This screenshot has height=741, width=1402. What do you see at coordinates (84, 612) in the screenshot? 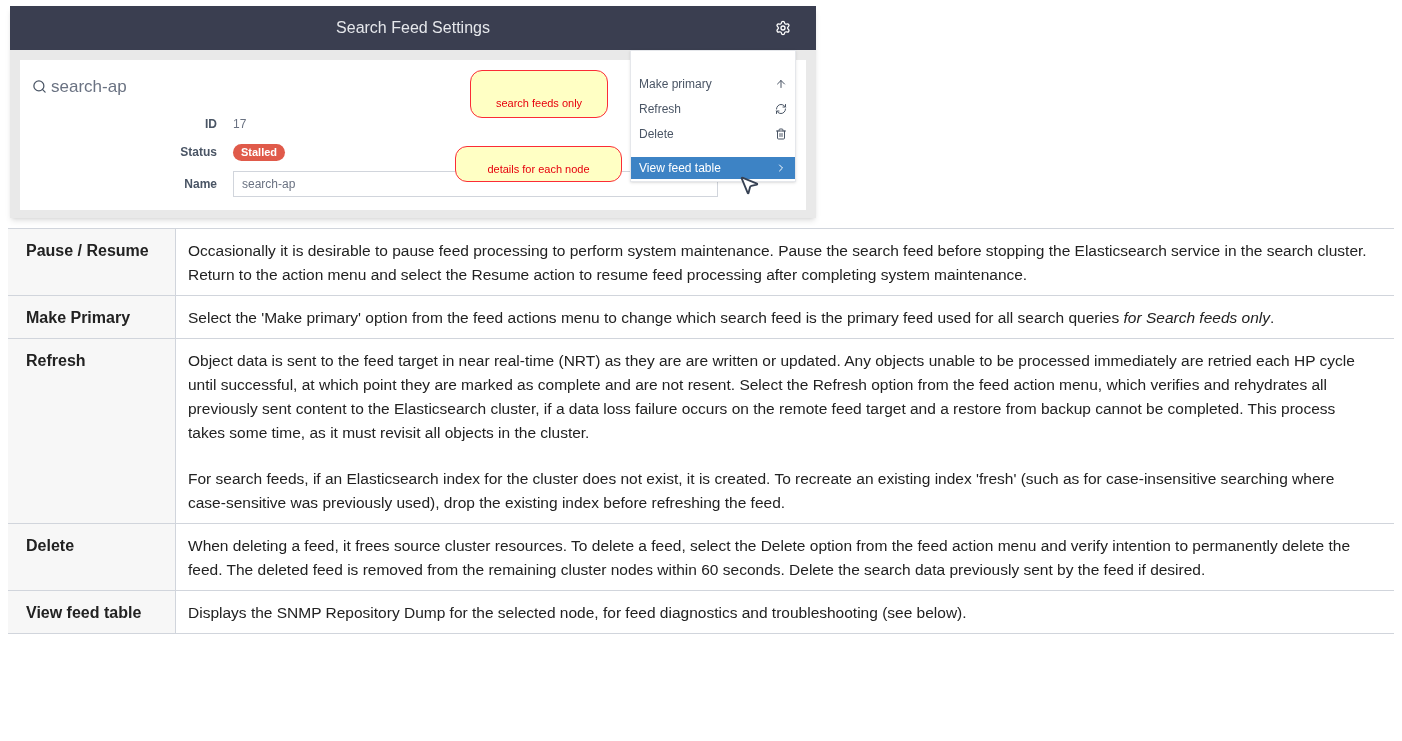
I see `term-label: View feed table` at bounding box center [84, 612].